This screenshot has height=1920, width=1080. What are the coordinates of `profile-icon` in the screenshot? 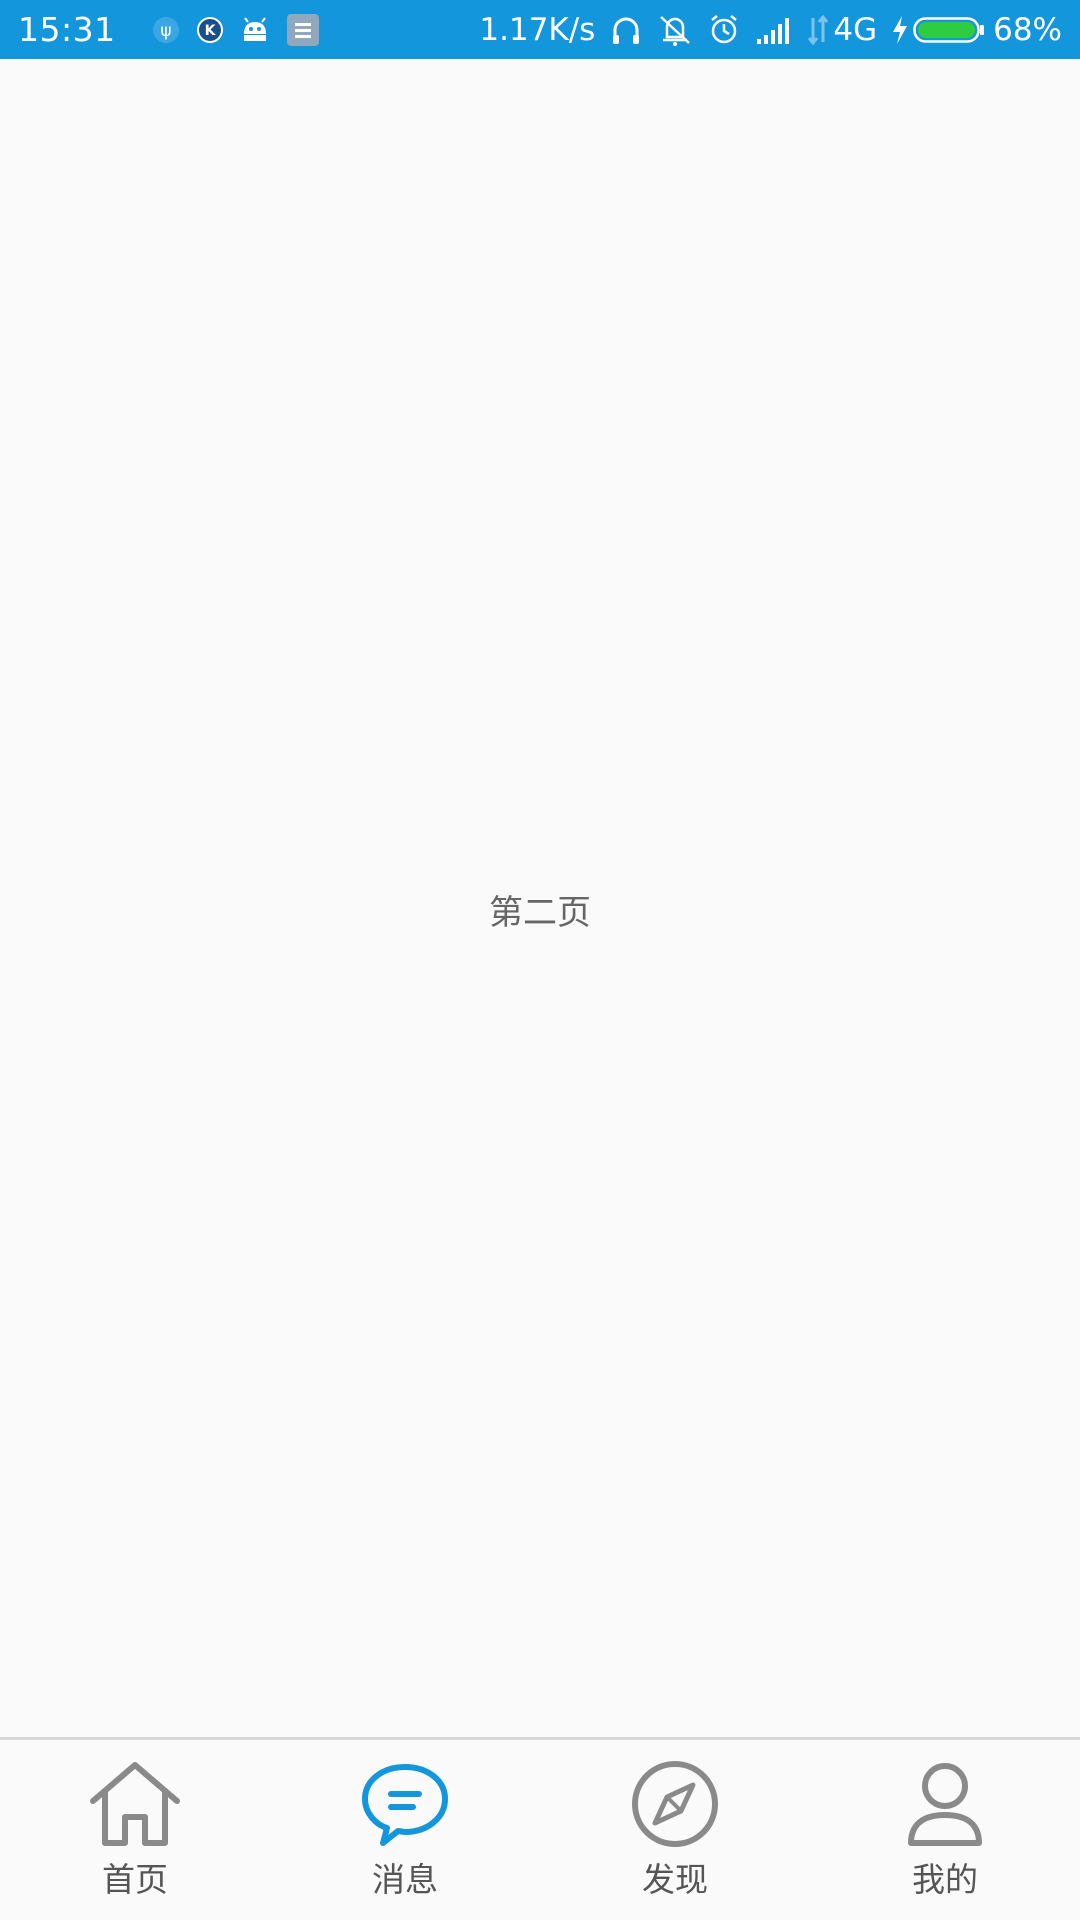 It's located at (945, 1804).